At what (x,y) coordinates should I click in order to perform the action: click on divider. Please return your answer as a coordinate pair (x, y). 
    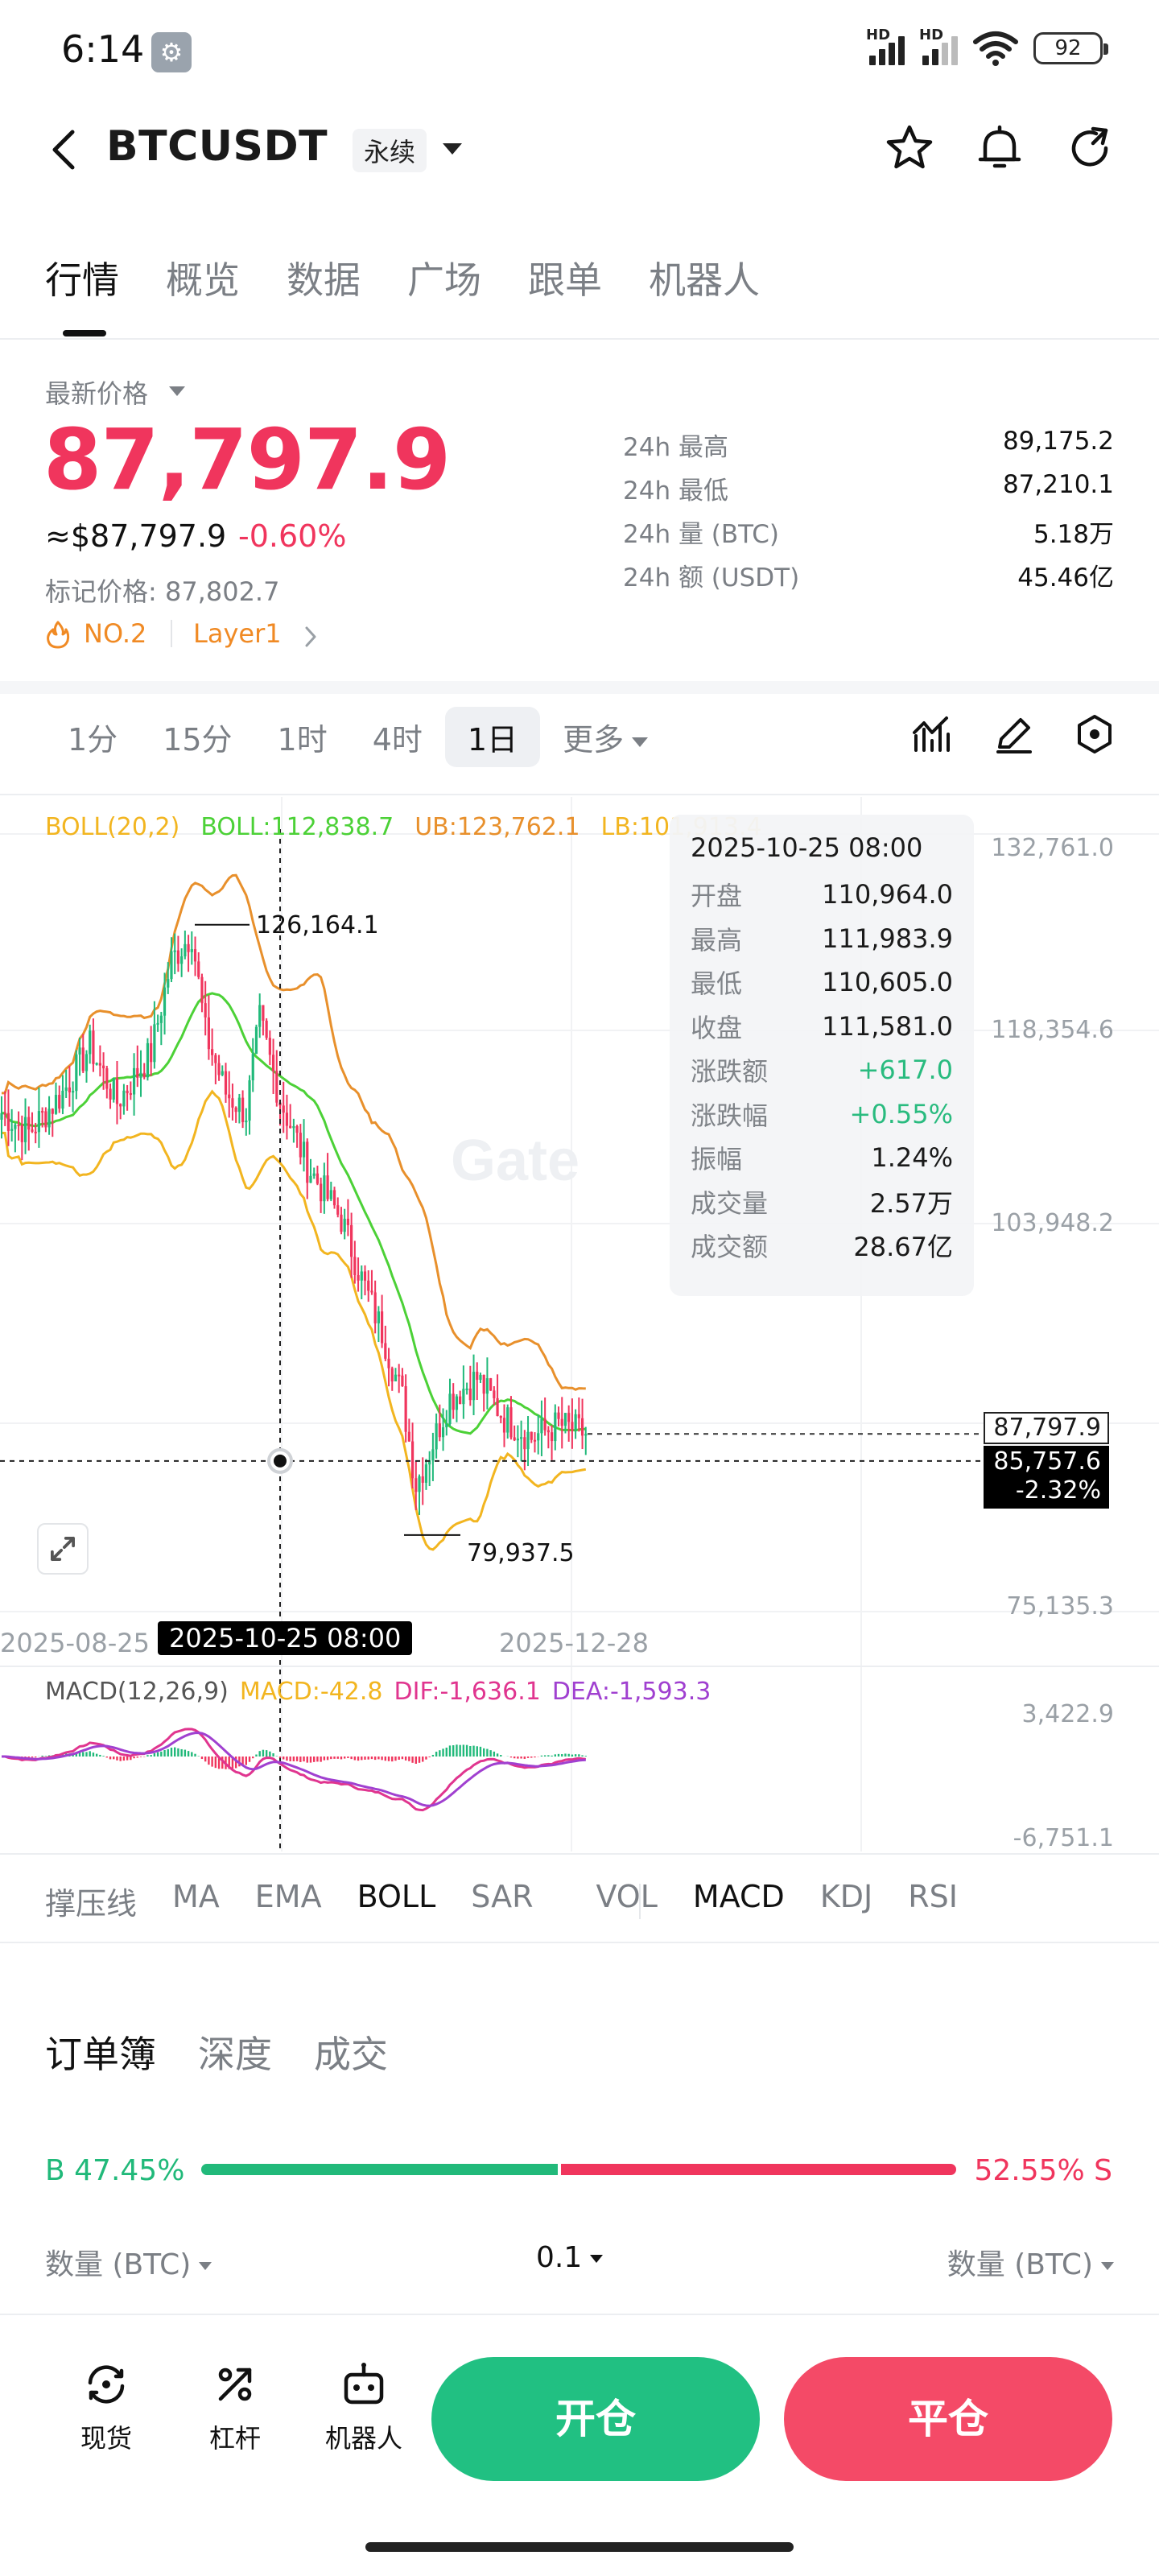
    Looking at the image, I should click on (579, 339).